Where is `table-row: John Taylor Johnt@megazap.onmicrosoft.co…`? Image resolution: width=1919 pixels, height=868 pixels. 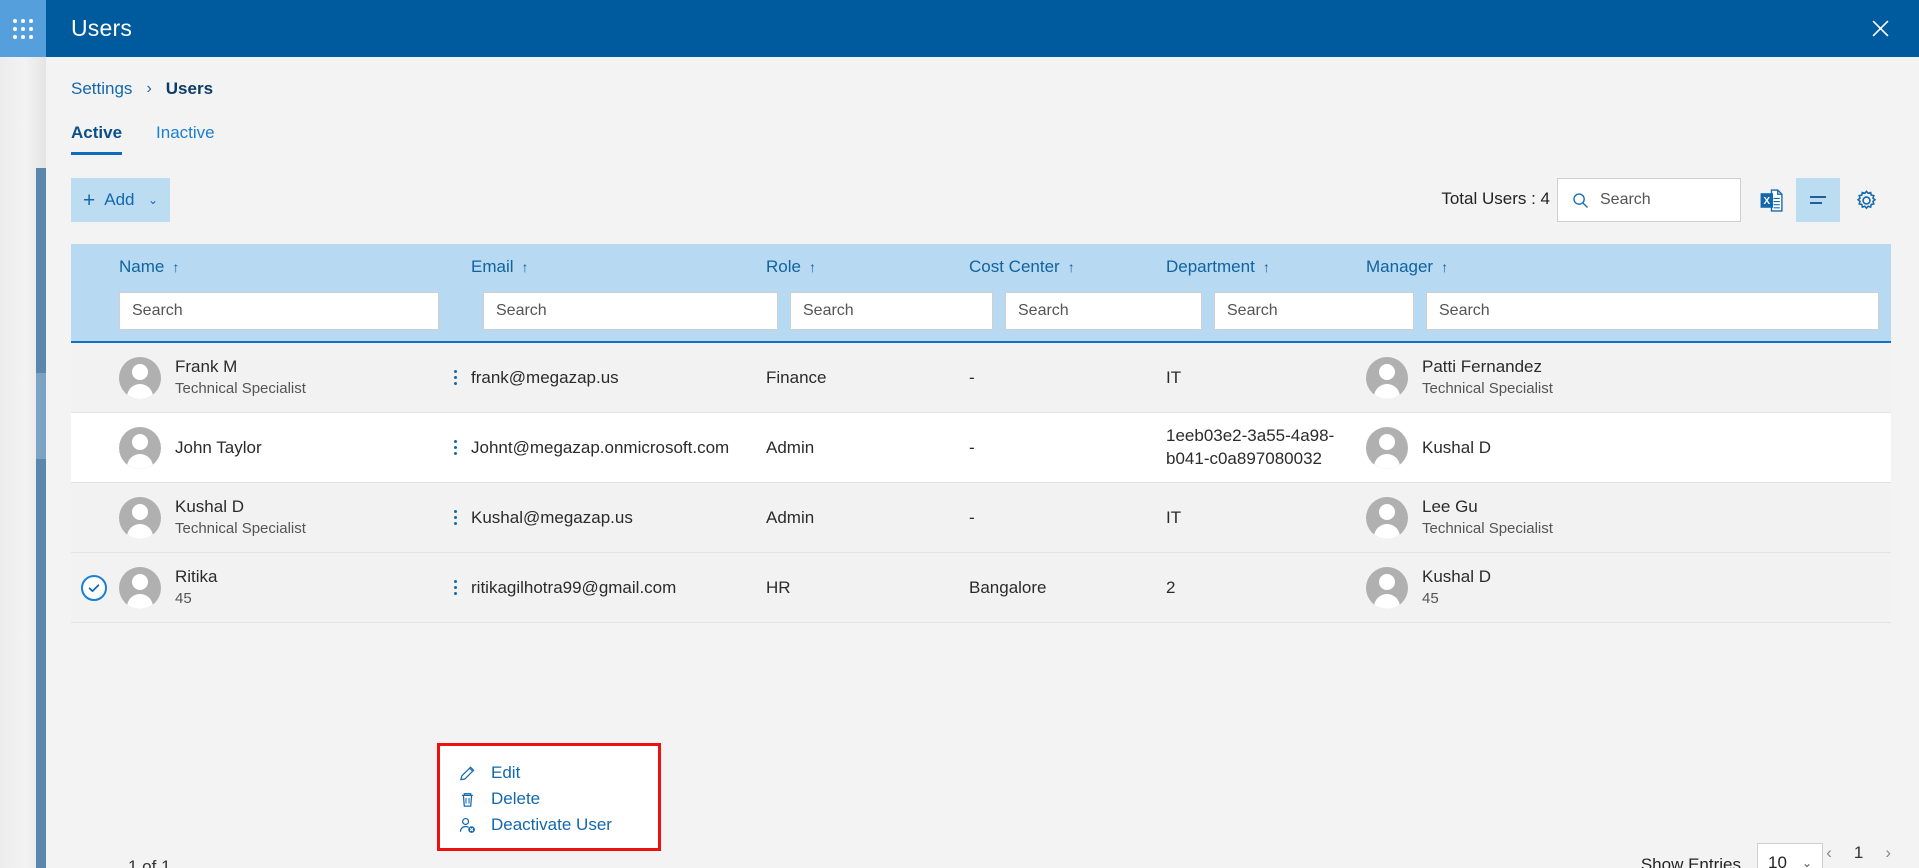 table-row: John Taylor Johnt@megazap.onmicrosoft.co… is located at coordinates (981, 448).